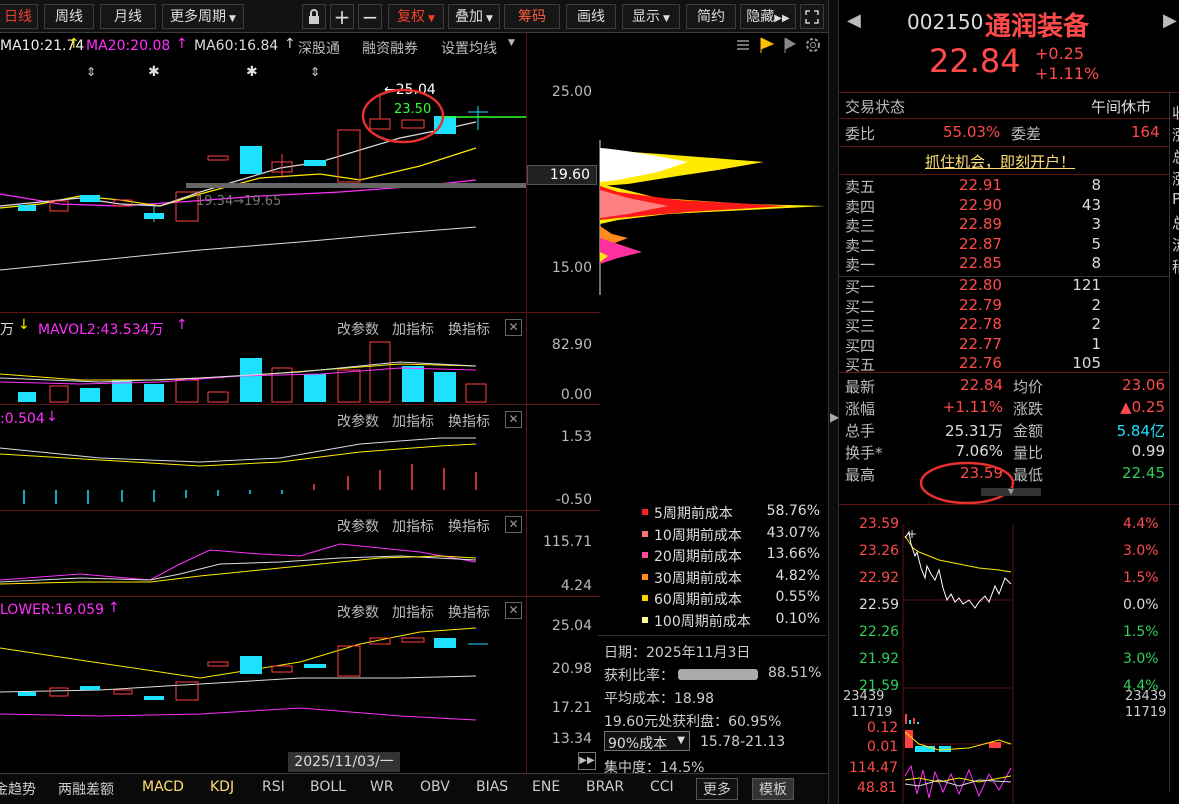  What do you see at coordinates (1143, 385) in the screenshot?
I see `stat-value: 23.06` at bounding box center [1143, 385].